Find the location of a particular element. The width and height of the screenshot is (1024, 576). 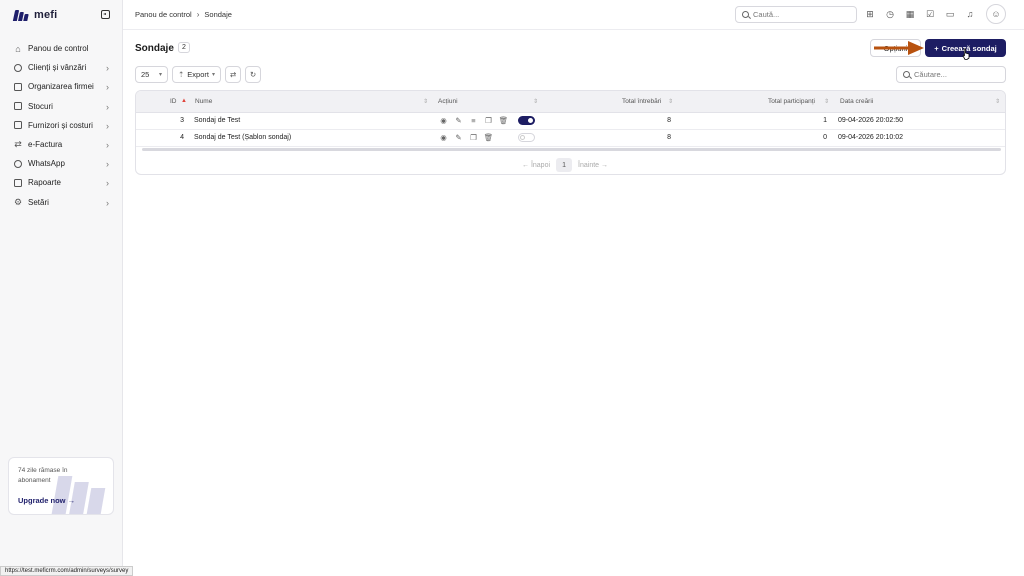

calendar-icon: ▦ is located at coordinates (910, 14).